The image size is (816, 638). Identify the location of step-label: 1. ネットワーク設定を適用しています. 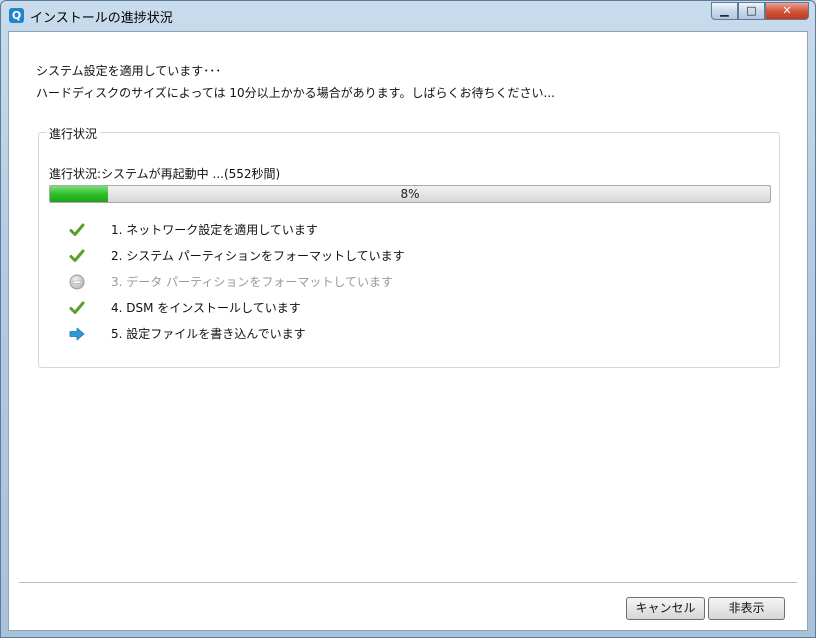
(214, 230).